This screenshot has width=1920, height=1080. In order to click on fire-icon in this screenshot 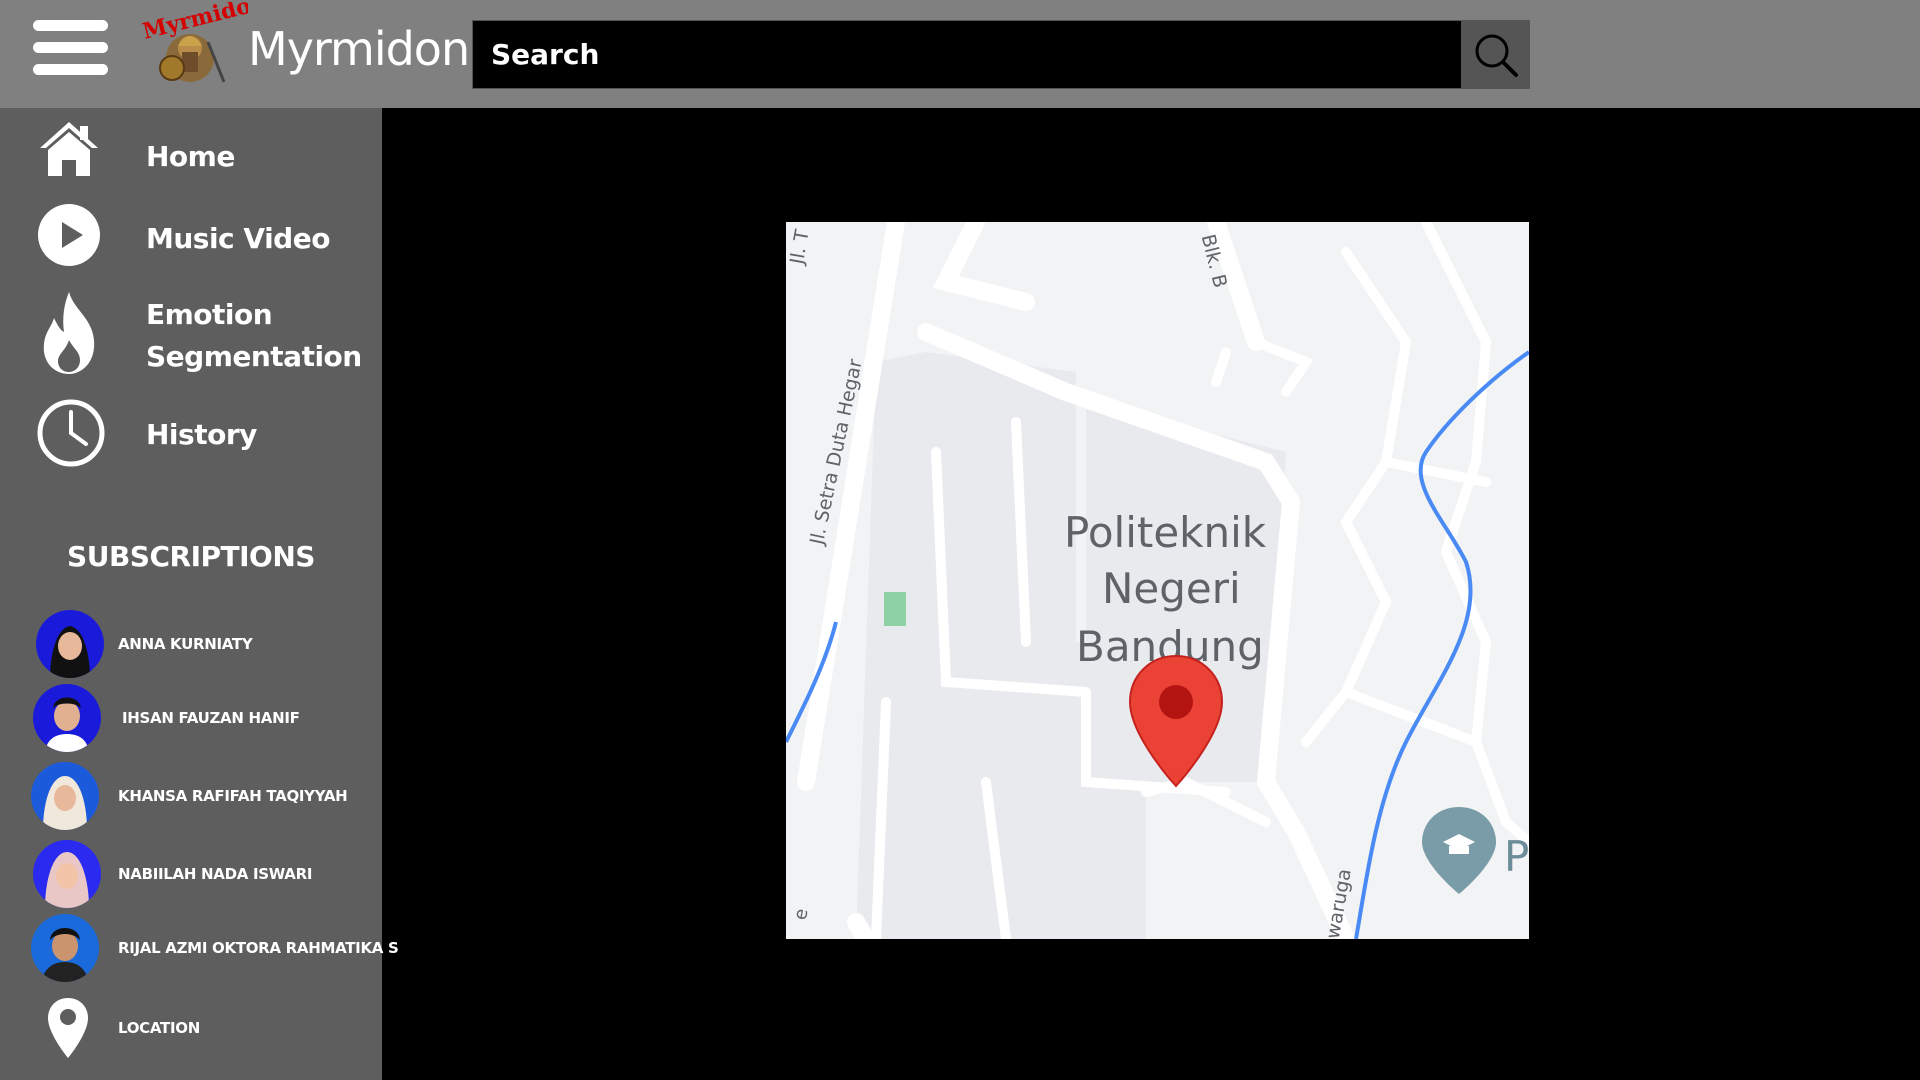, I will do `click(69, 333)`.